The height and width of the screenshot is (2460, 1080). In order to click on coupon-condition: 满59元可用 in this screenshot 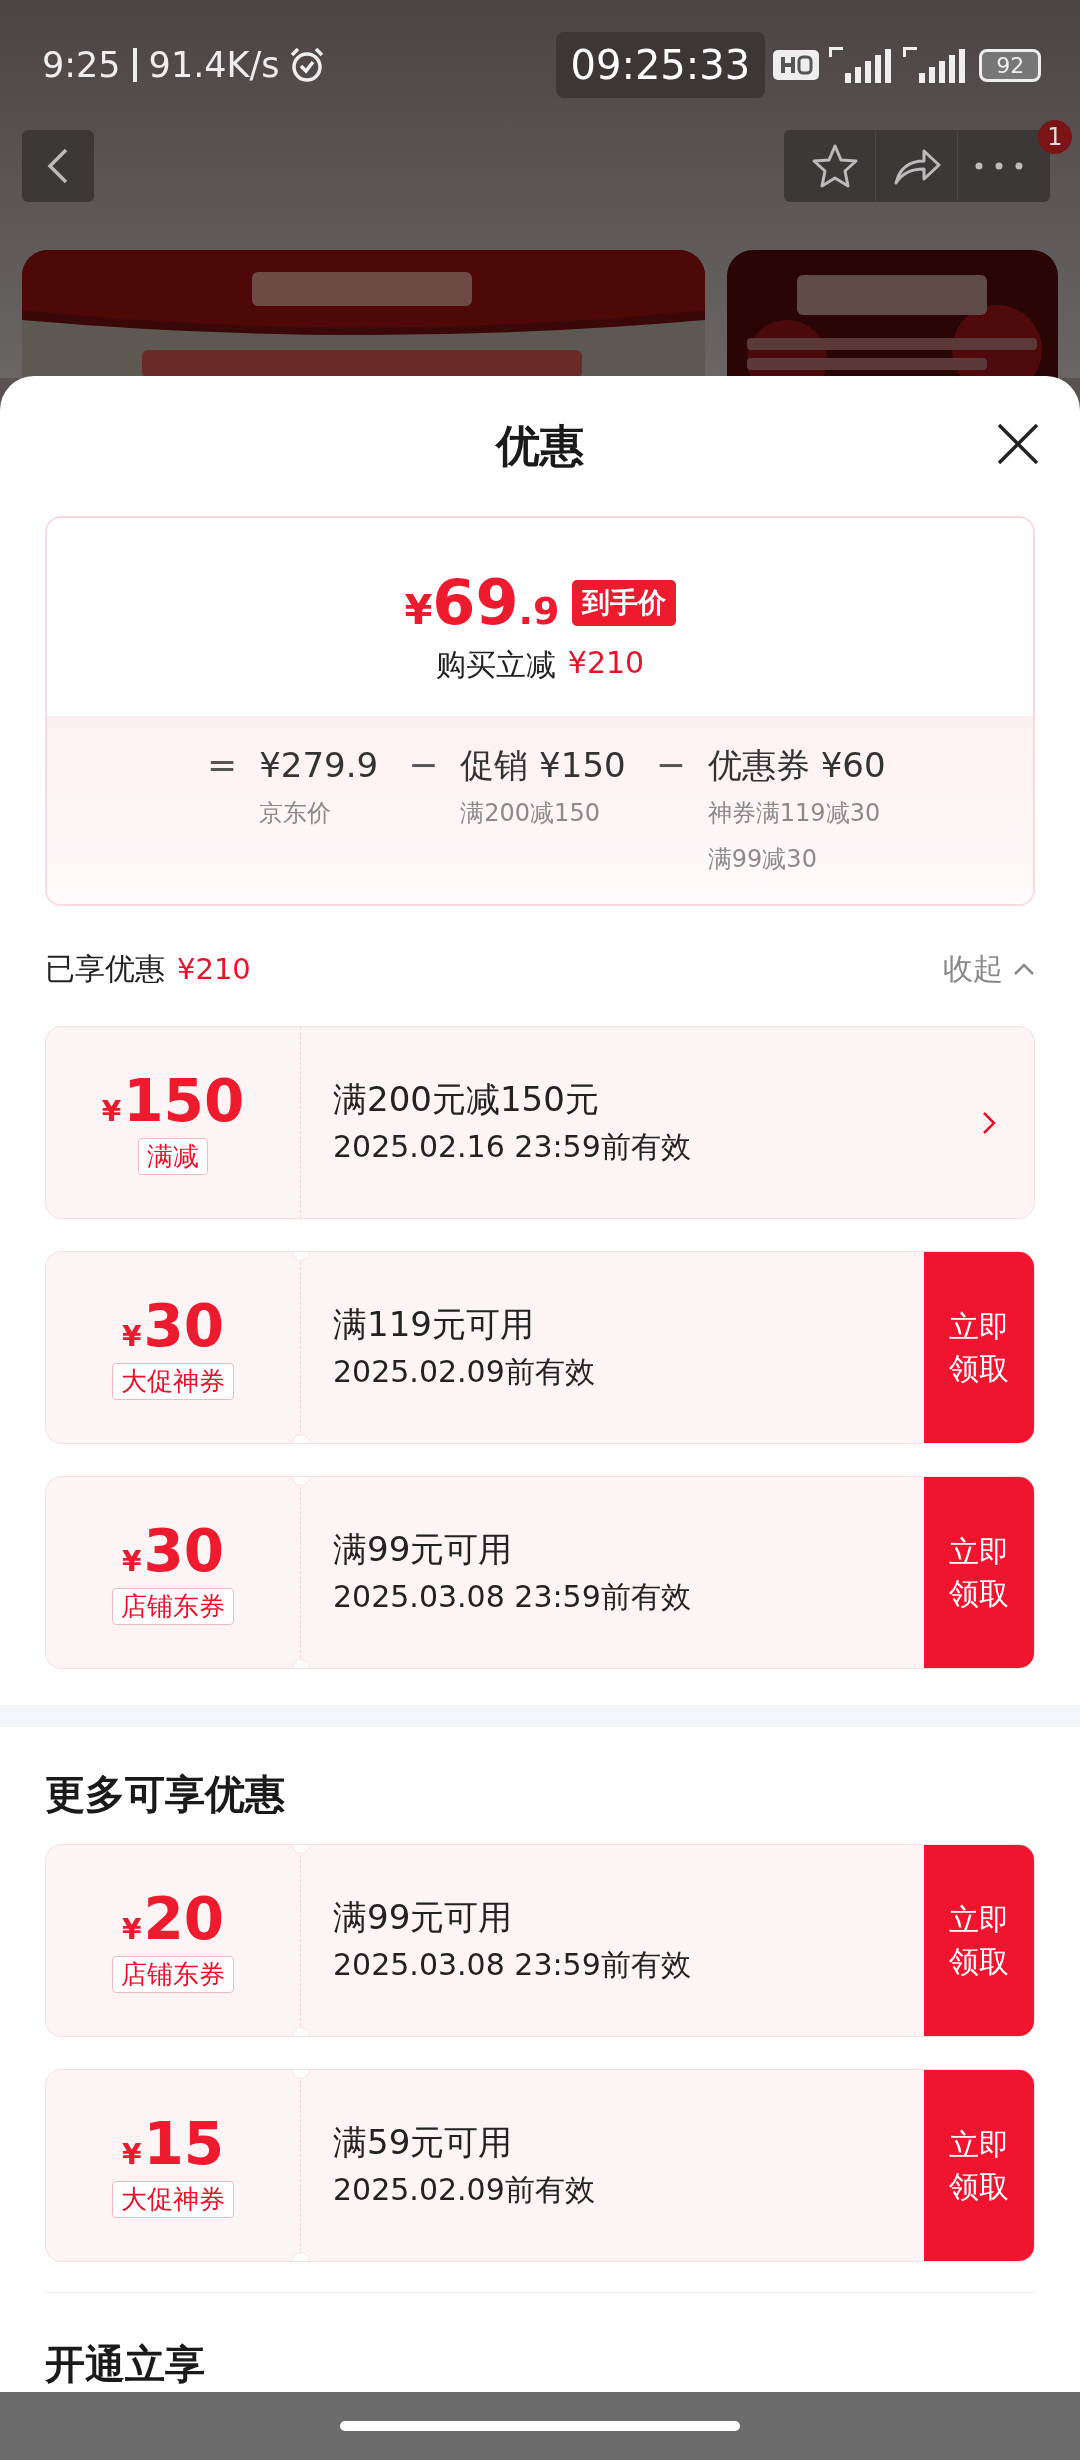, I will do `click(423, 2142)`.